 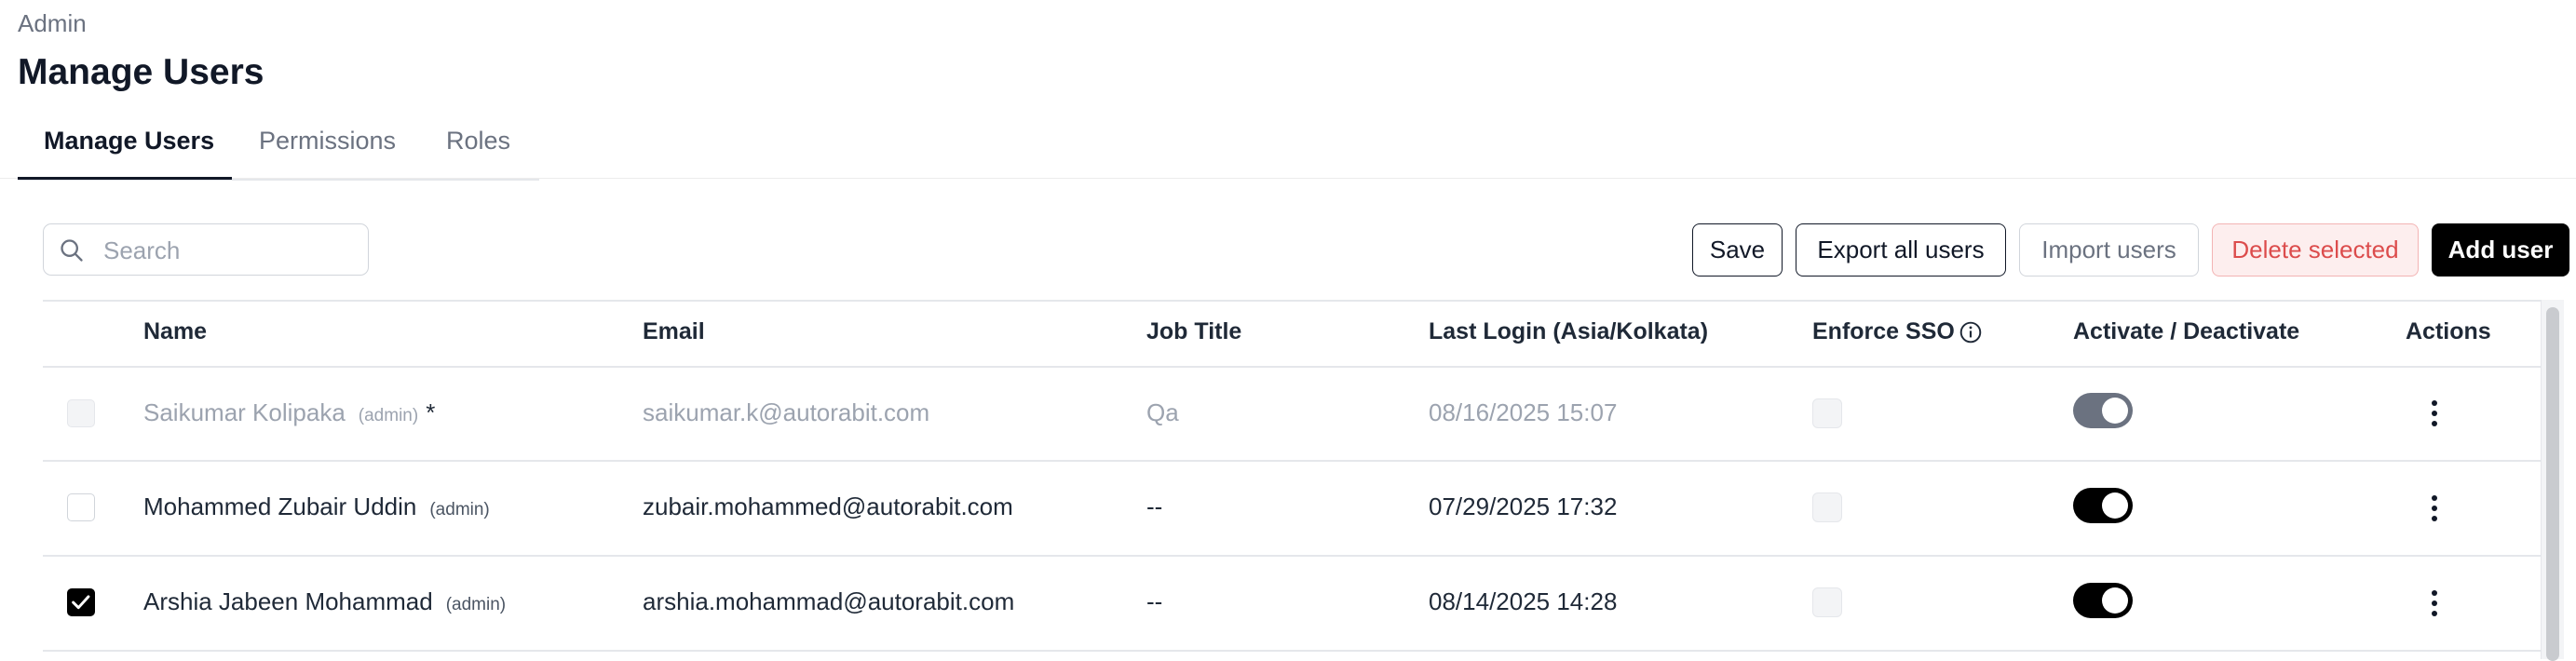 I want to click on breadcrumb: Admin, so click(x=52, y=23).